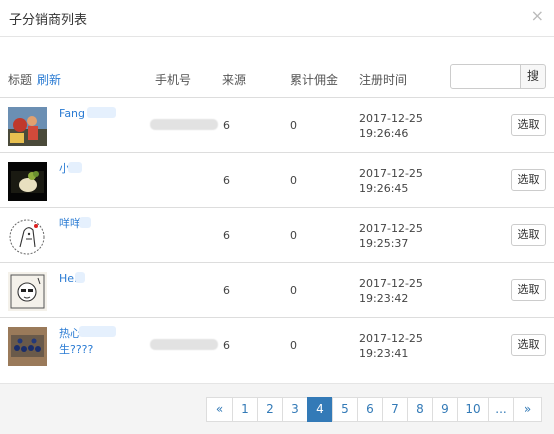 Image resolution: width=554 pixels, height=434 pixels. Describe the element at coordinates (485, 76) in the screenshot. I see `search-input` at that location.